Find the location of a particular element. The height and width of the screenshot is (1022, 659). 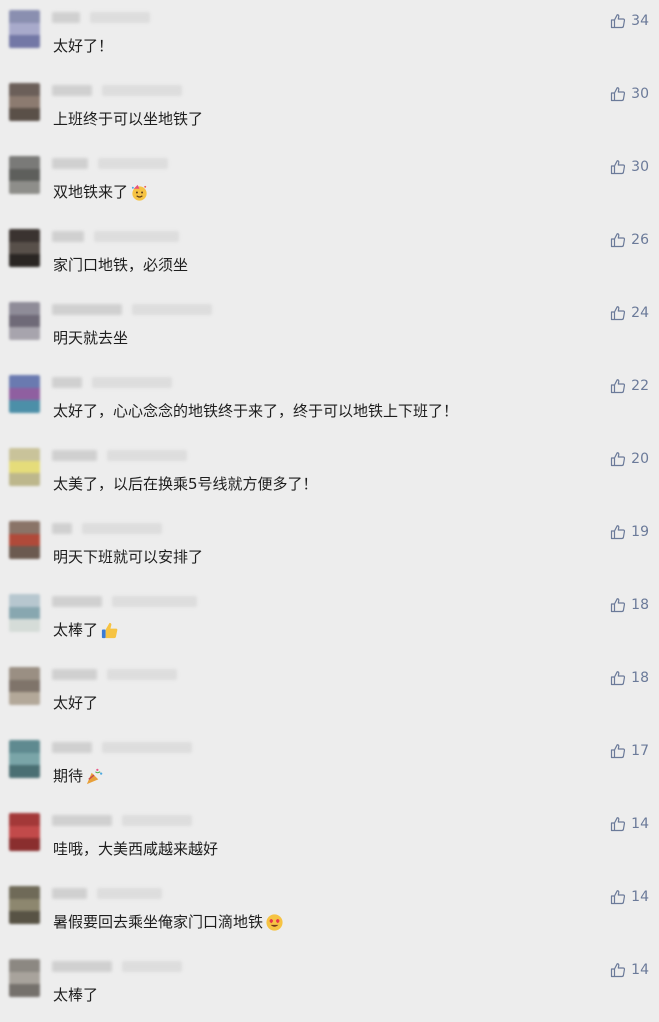

like-button: 20 is located at coordinates (629, 459).